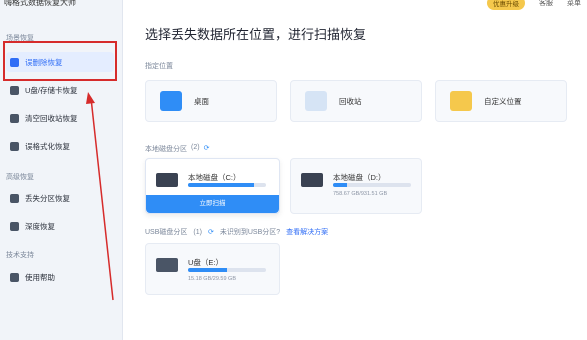 The image size is (587, 340). What do you see at coordinates (316, 101) in the screenshot?
I see `recycle-bin-icon` at bounding box center [316, 101].